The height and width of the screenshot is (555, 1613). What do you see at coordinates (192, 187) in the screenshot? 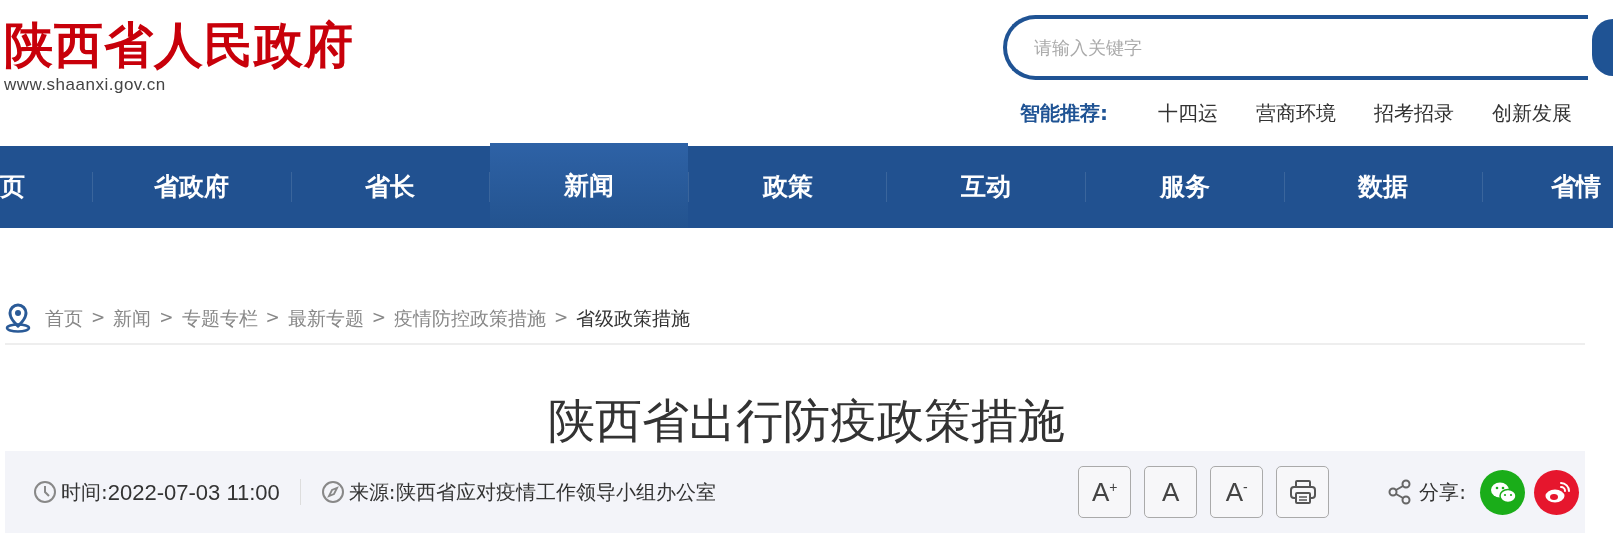
I see `nav-tab: 省政府` at bounding box center [192, 187].